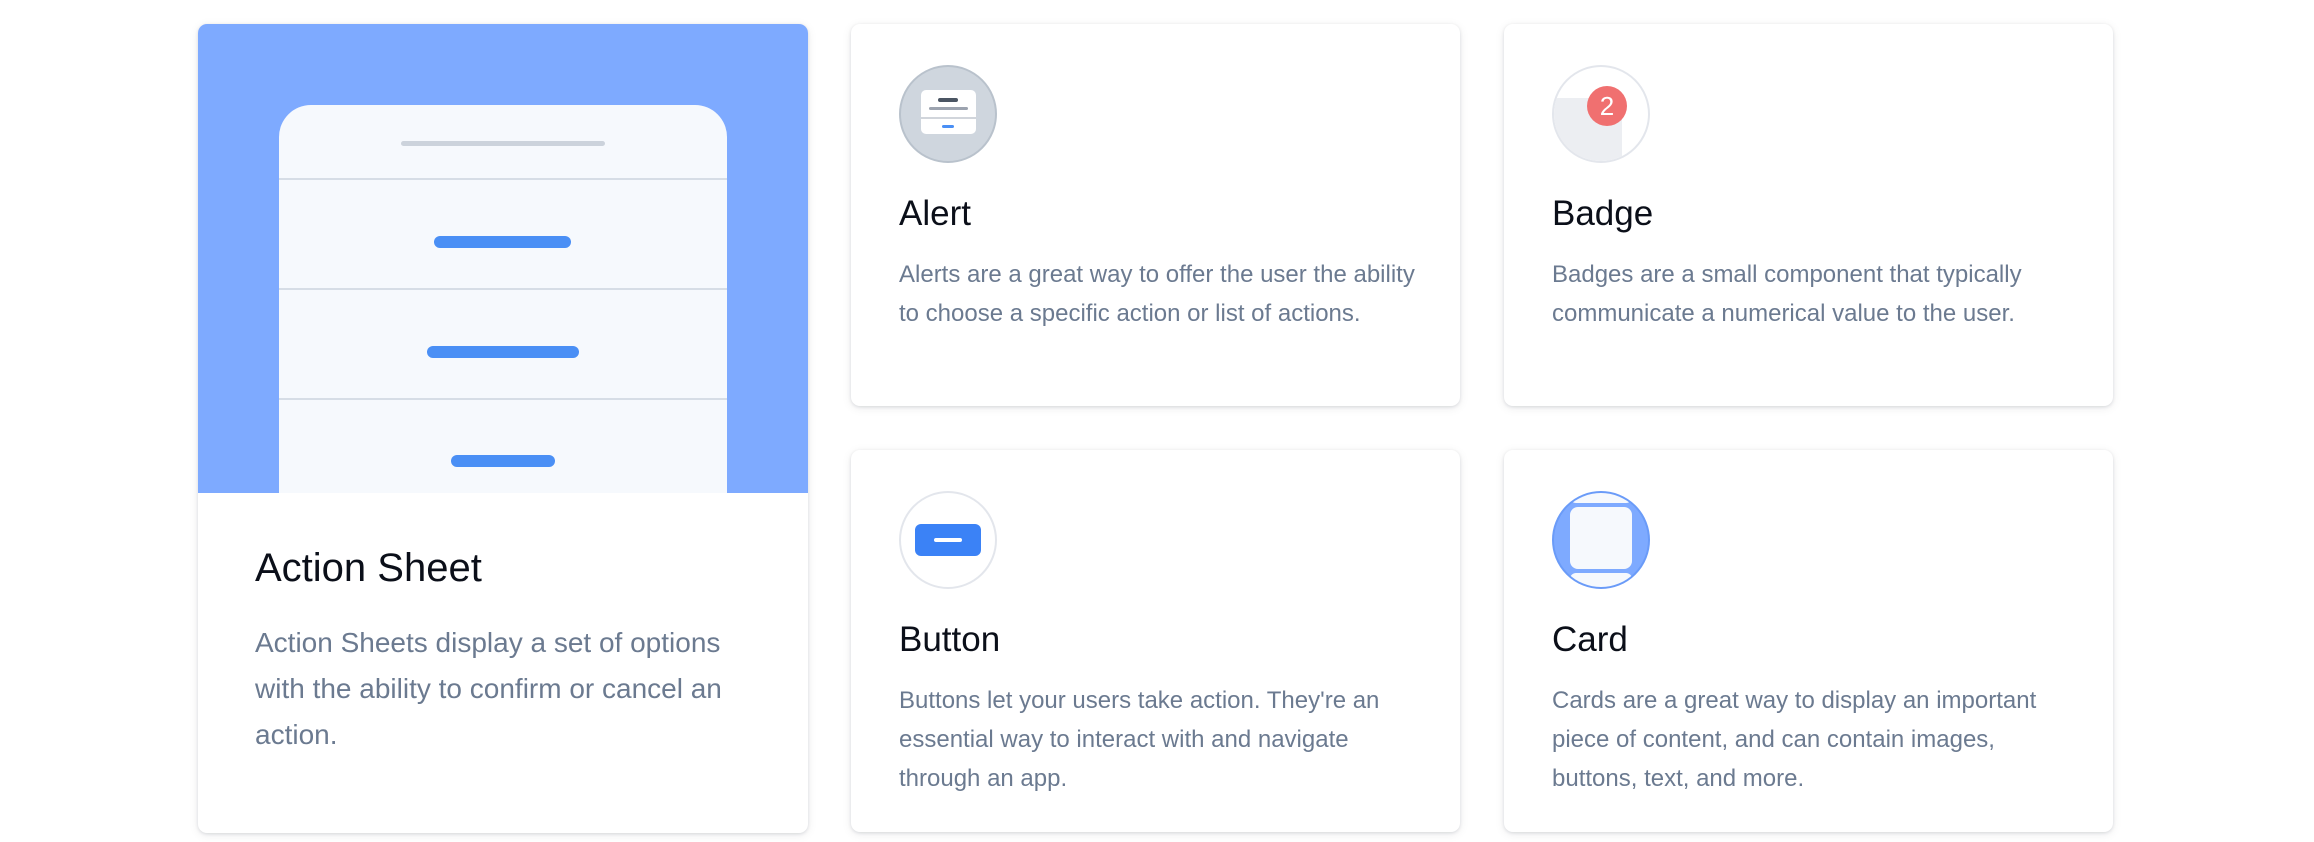 The width and height of the screenshot is (2314, 842). Describe the element at coordinates (368, 568) in the screenshot. I see `card-title: Action Sheet` at that location.